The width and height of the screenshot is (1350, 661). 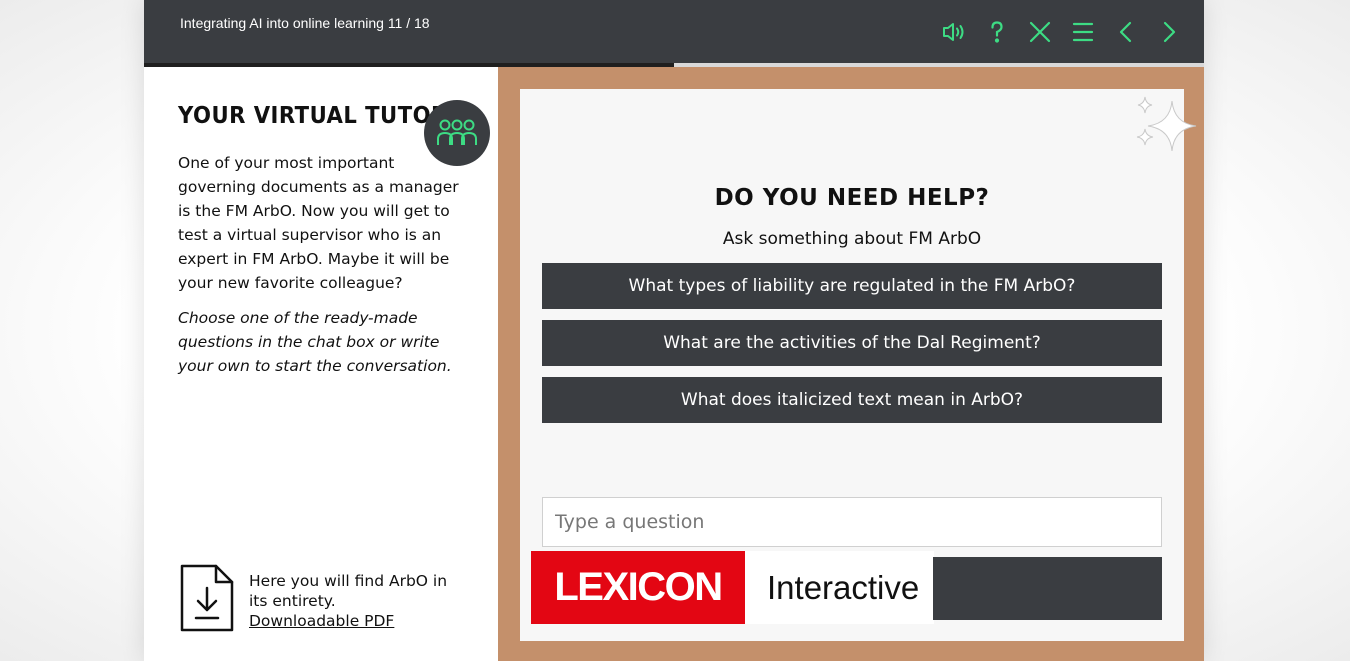 I want to click on sparkle-icon, so click(x=1166, y=124).